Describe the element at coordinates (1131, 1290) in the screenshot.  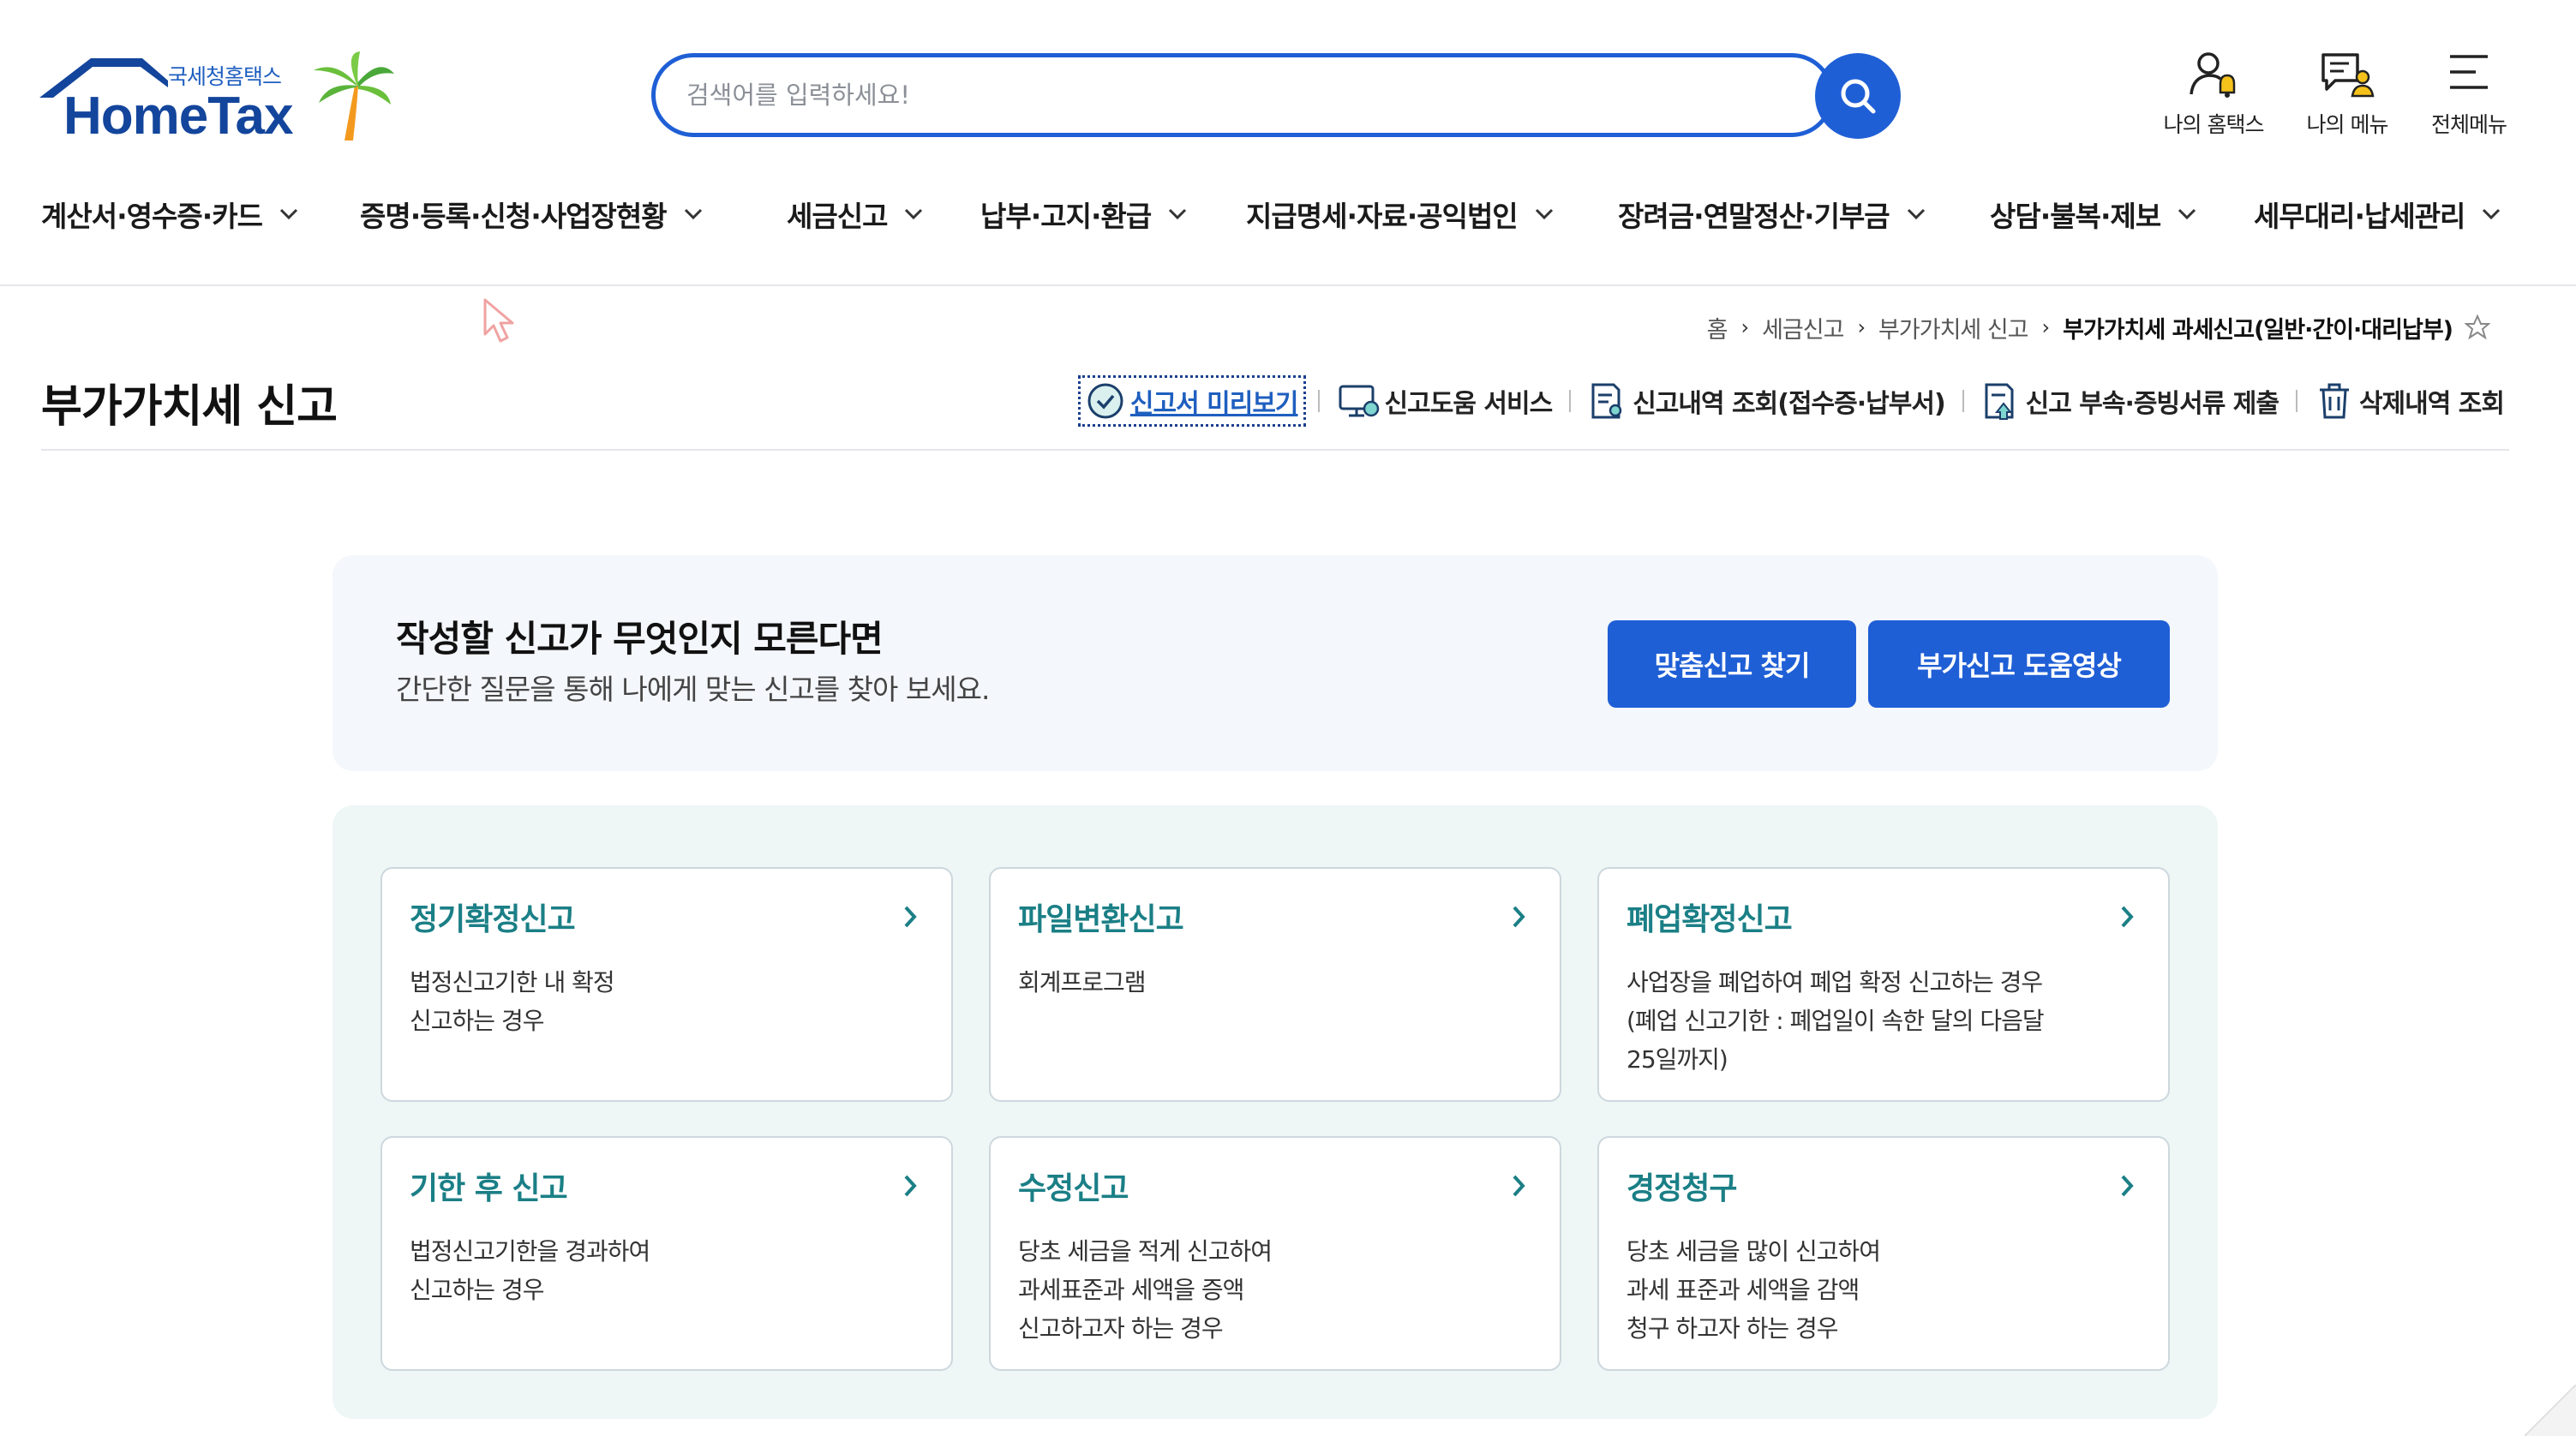
I see `card-text: 과세표준과 세액을 증액` at that location.